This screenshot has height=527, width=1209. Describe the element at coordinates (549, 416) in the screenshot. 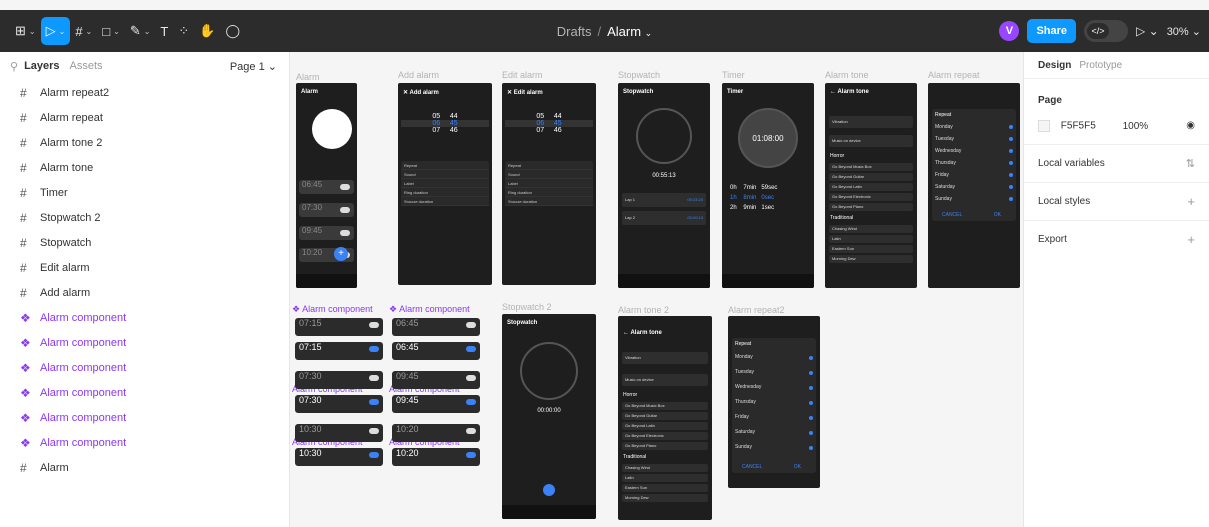

I see `frame-stopwatch2: Stopwatch 00:00:00` at that location.